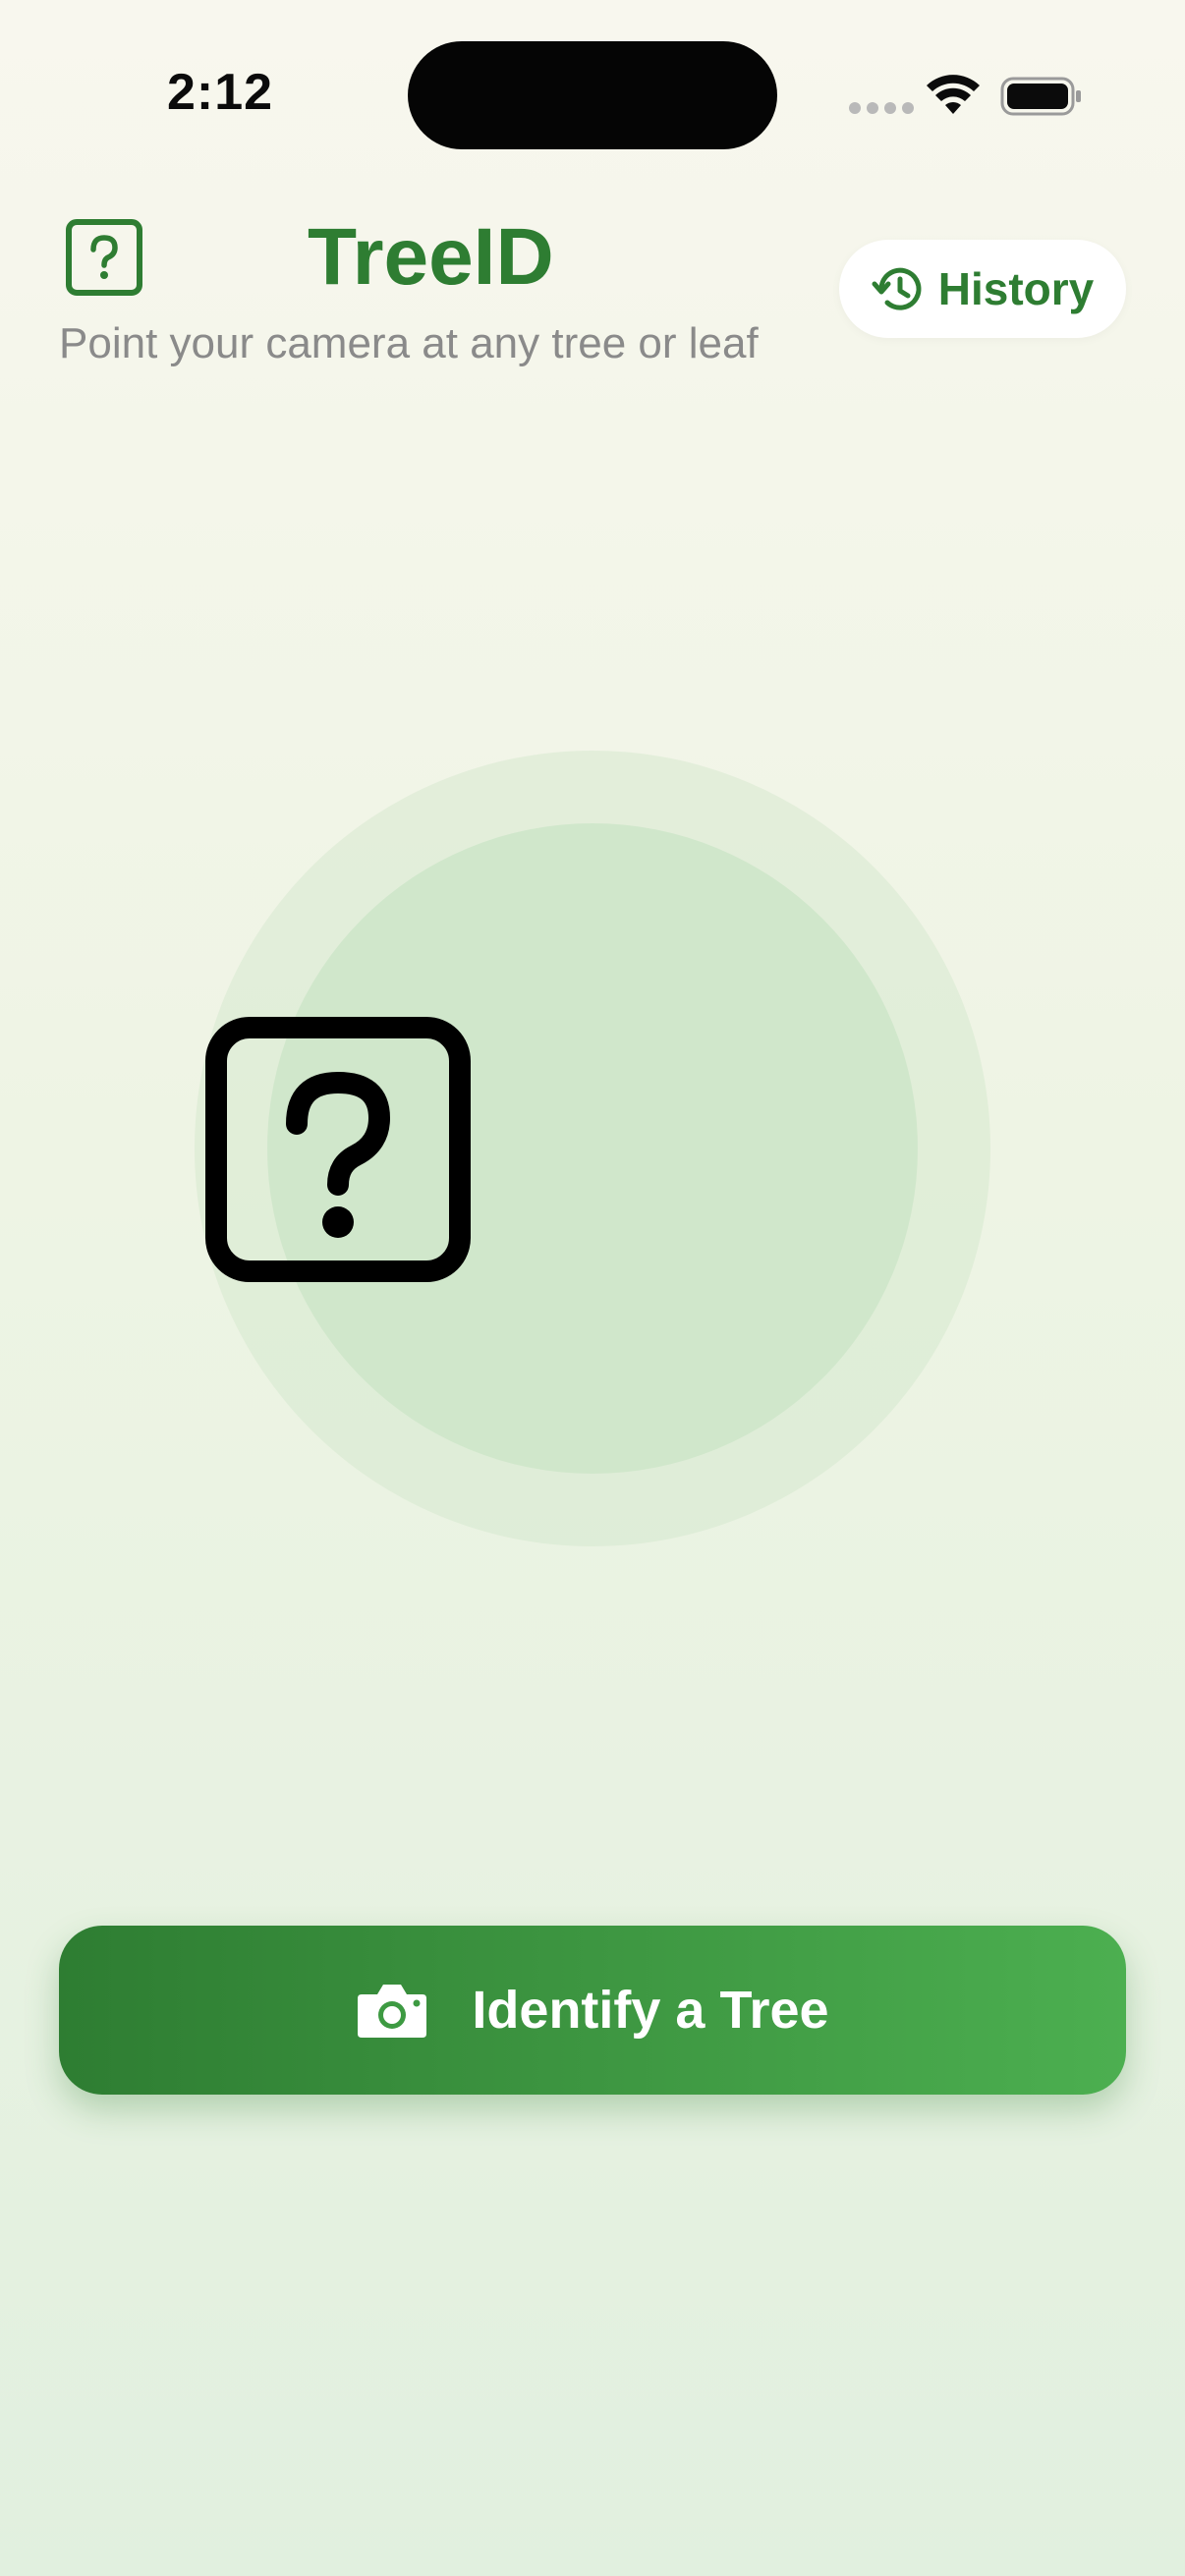 The width and height of the screenshot is (1185, 2576). What do you see at coordinates (881, 108) in the screenshot?
I see `cellular-signal-icon` at bounding box center [881, 108].